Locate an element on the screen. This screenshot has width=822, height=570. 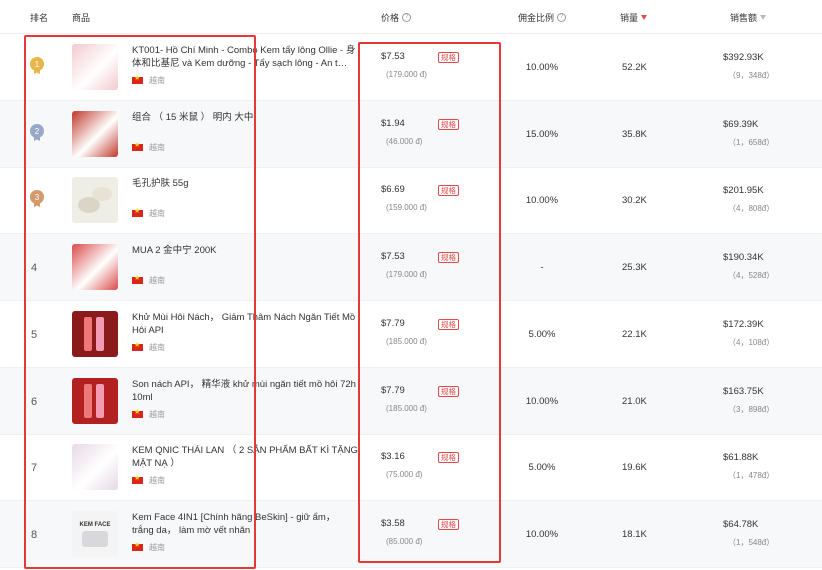
price-value: $3.58 is located at coordinates (393, 523).